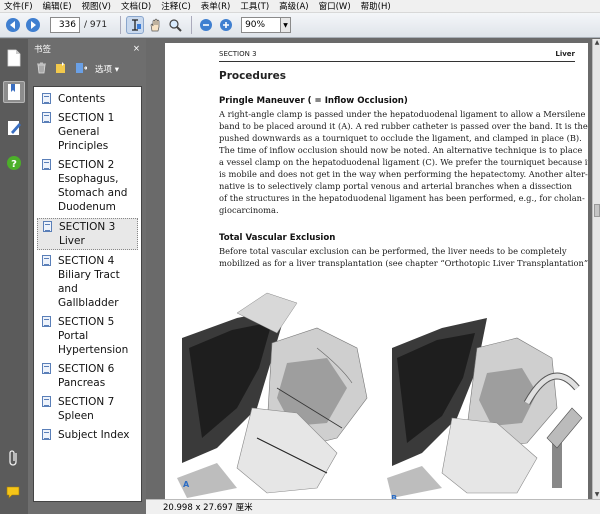 Image resolution: width=600 pixels, height=514 pixels. I want to click on expand-bookmark-button, so click(81, 69).